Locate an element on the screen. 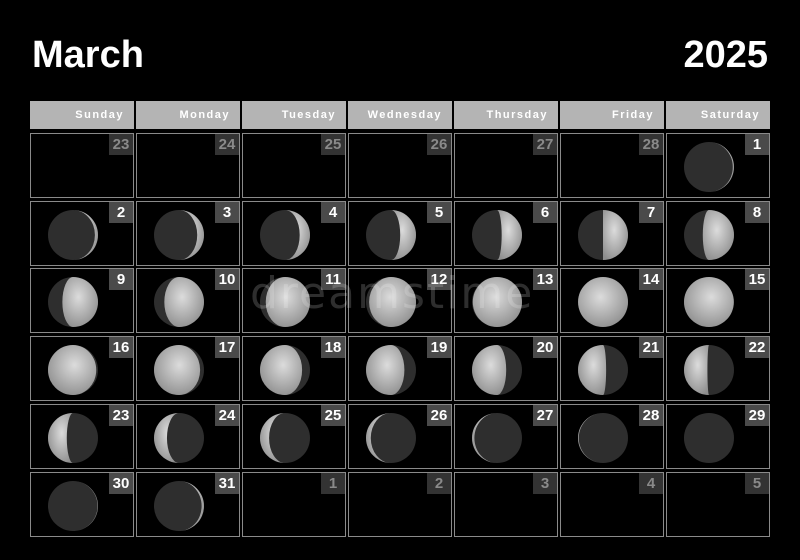 The image size is (800, 560). day-cell: 20 is located at coordinates (506, 368).